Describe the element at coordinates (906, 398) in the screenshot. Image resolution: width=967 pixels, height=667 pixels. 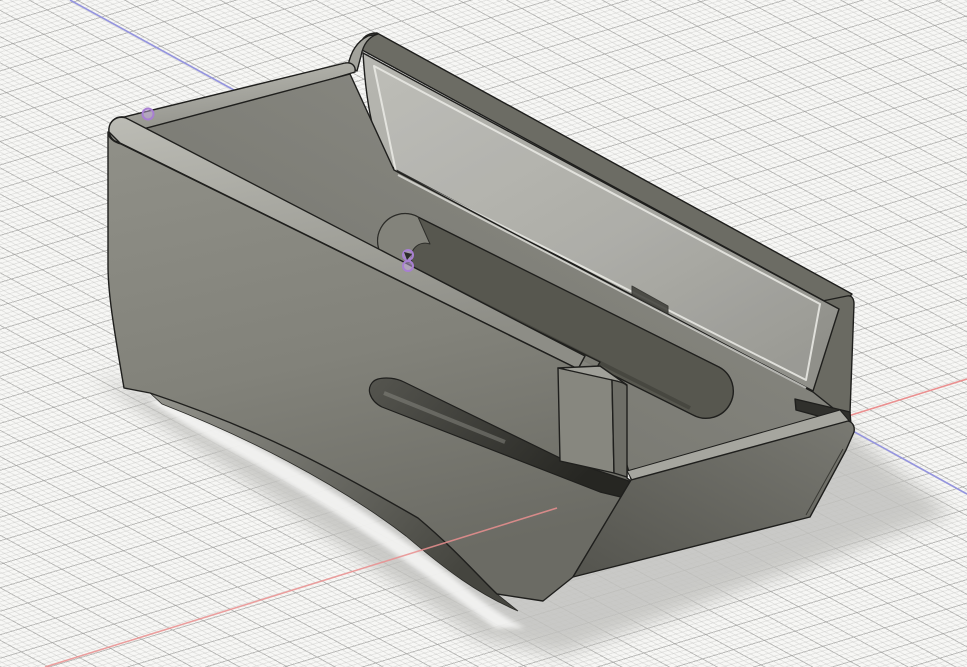
I see `axis-red-segment-b` at that location.